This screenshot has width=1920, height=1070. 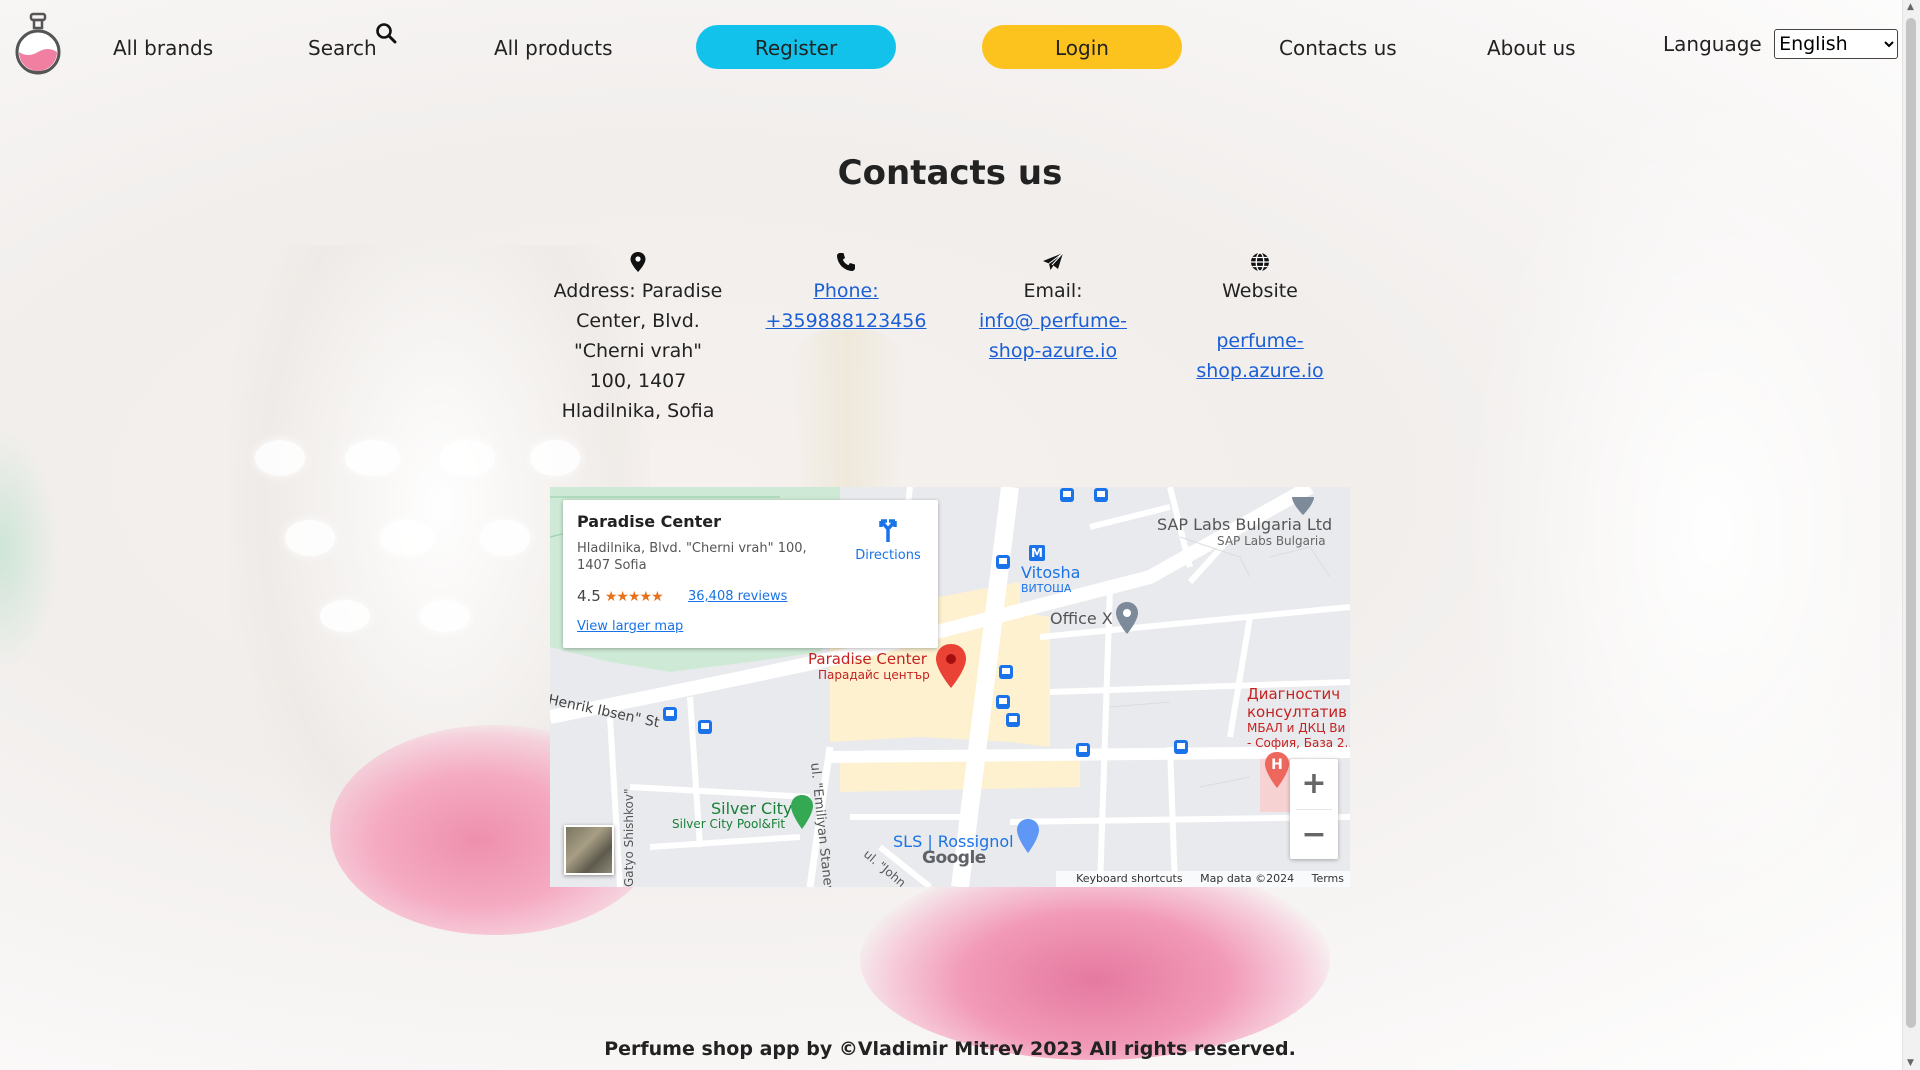 What do you see at coordinates (1271, 541) in the screenshot?
I see `map-label-sap-sub: SAP Labs Bulgaria` at bounding box center [1271, 541].